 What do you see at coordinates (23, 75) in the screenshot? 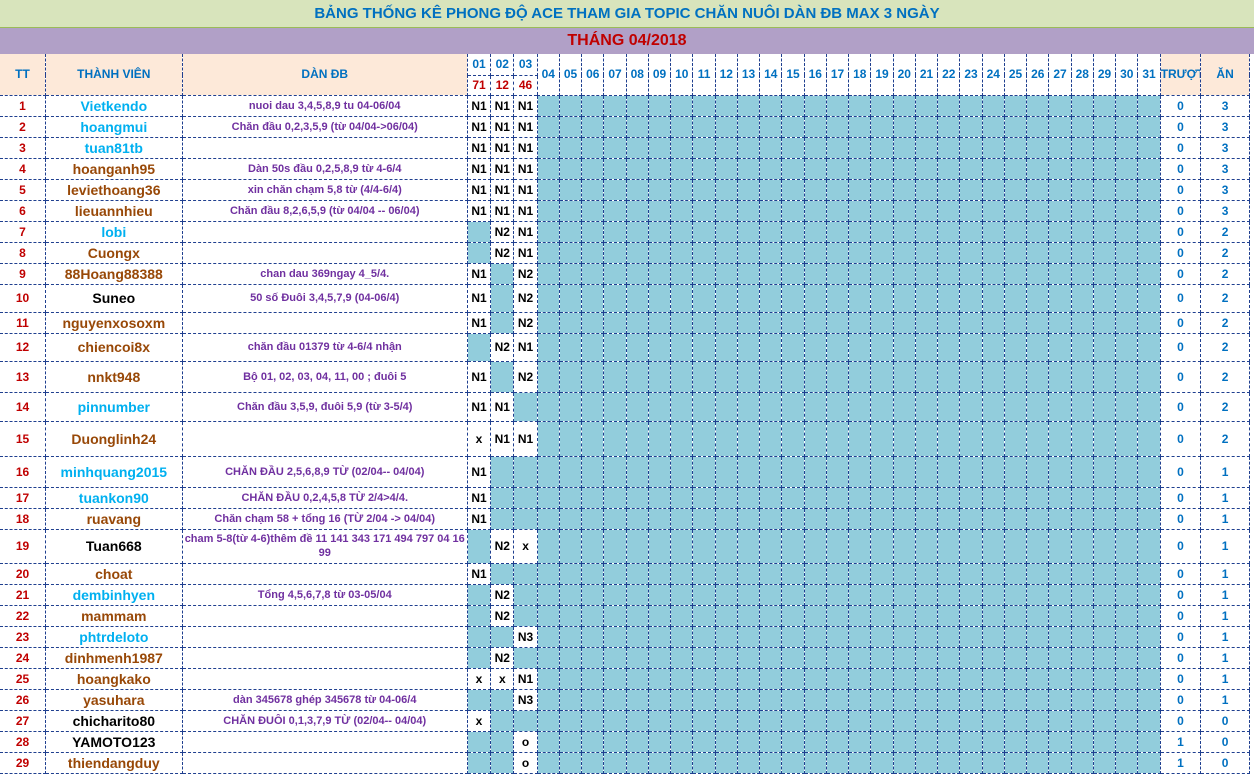
I see `header-tt: TT` at bounding box center [23, 75].